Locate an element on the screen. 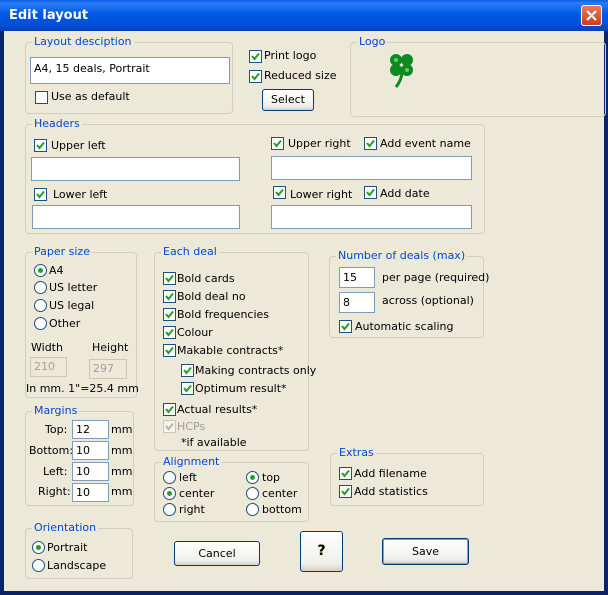 The image size is (608, 595). orientation-landscape-label: Landscape is located at coordinates (77, 565).